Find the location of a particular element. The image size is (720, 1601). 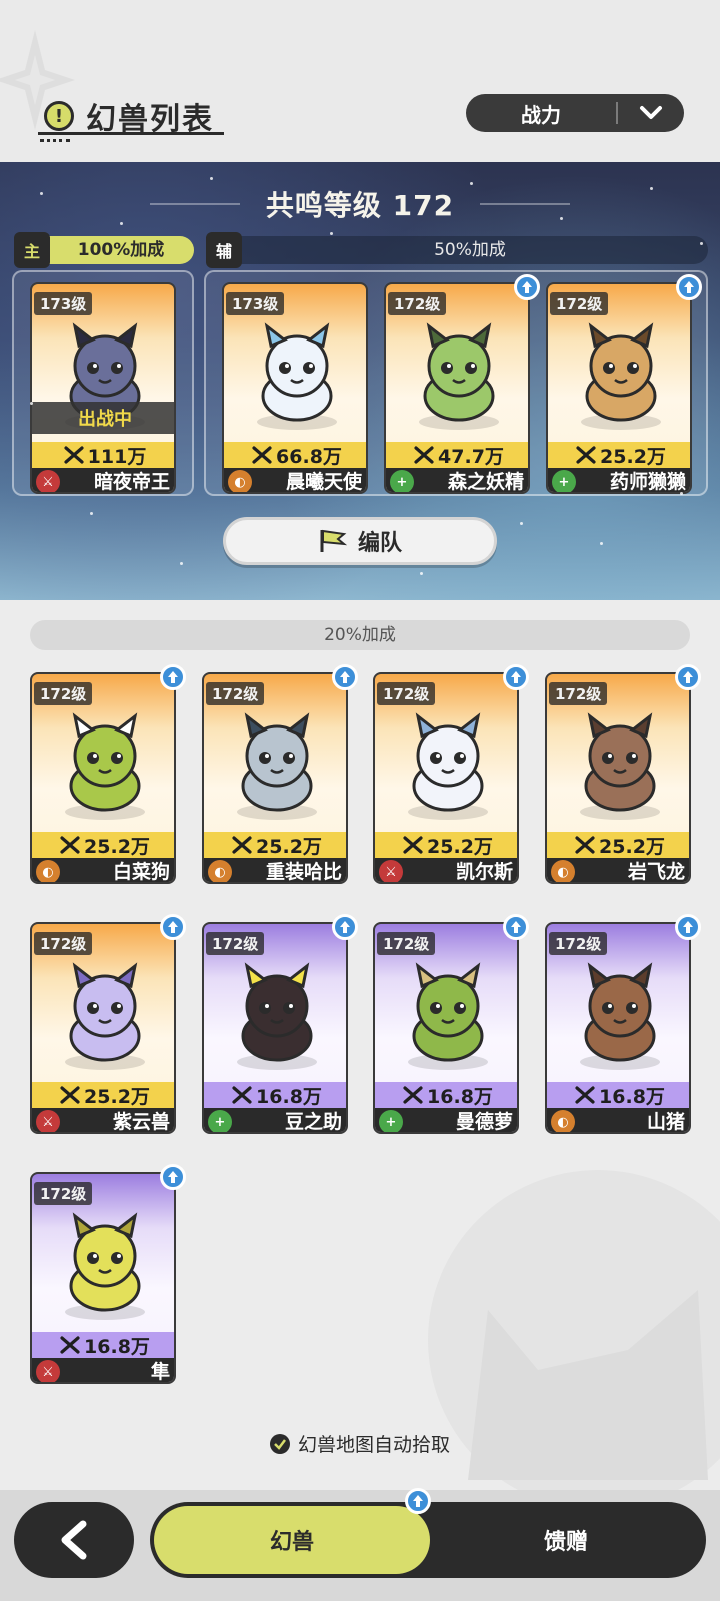

power-bar: 111万 is located at coordinates (103, 455).